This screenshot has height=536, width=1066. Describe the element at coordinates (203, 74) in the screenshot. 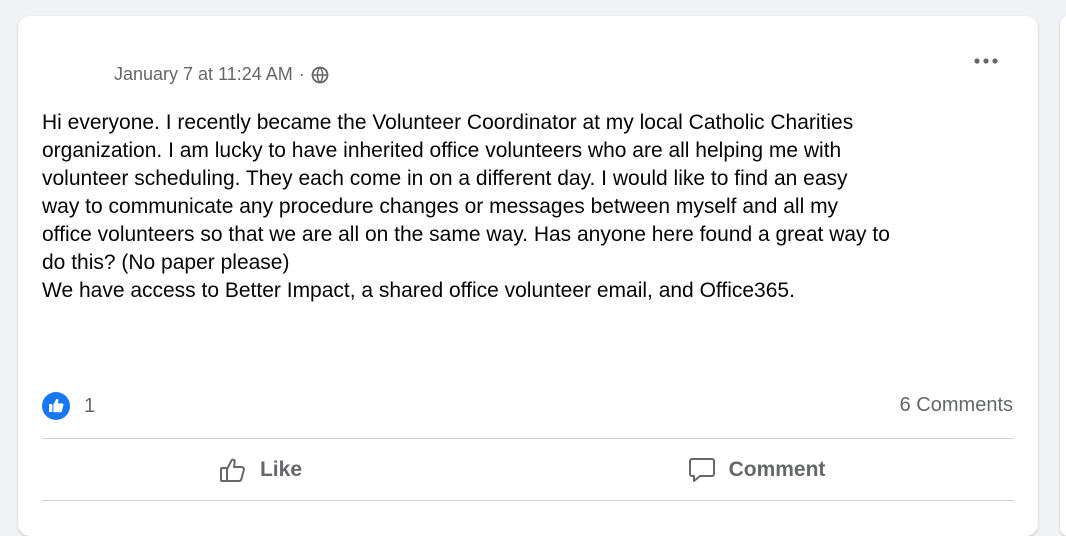

I see `post-timestamp: January 7 at 11:24 AM` at that location.